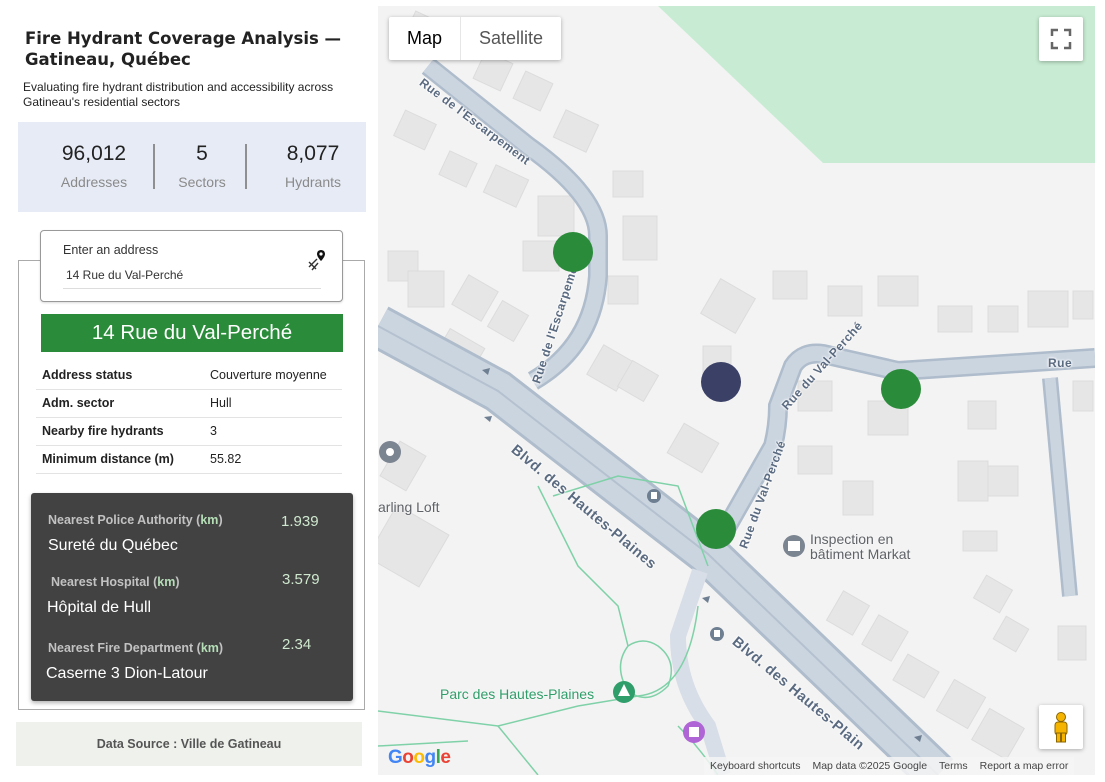  Describe the element at coordinates (301, 579) in the screenshot. I see `nearest-distance: 3.579` at that location.